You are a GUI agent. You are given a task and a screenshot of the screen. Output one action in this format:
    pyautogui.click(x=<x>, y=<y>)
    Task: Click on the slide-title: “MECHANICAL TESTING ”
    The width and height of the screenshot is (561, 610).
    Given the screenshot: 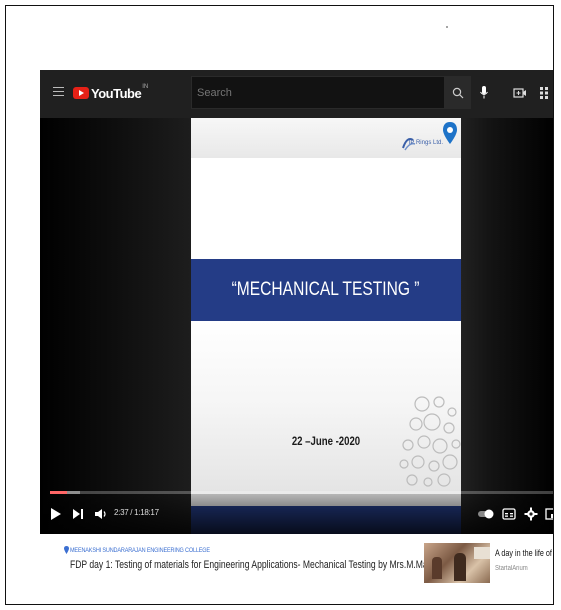 What is the action you would take?
    pyautogui.click(x=326, y=289)
    